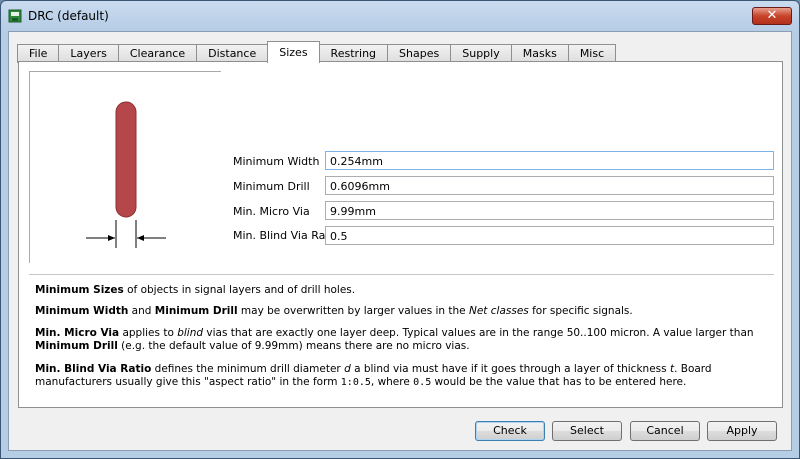 The height and width of the screenshot is (459, 800). What do you see at coordinates (271, 211) in the screenshot?
I see `min-micro-via-label: Min. Micro Via` at bounding box center [271, 211].